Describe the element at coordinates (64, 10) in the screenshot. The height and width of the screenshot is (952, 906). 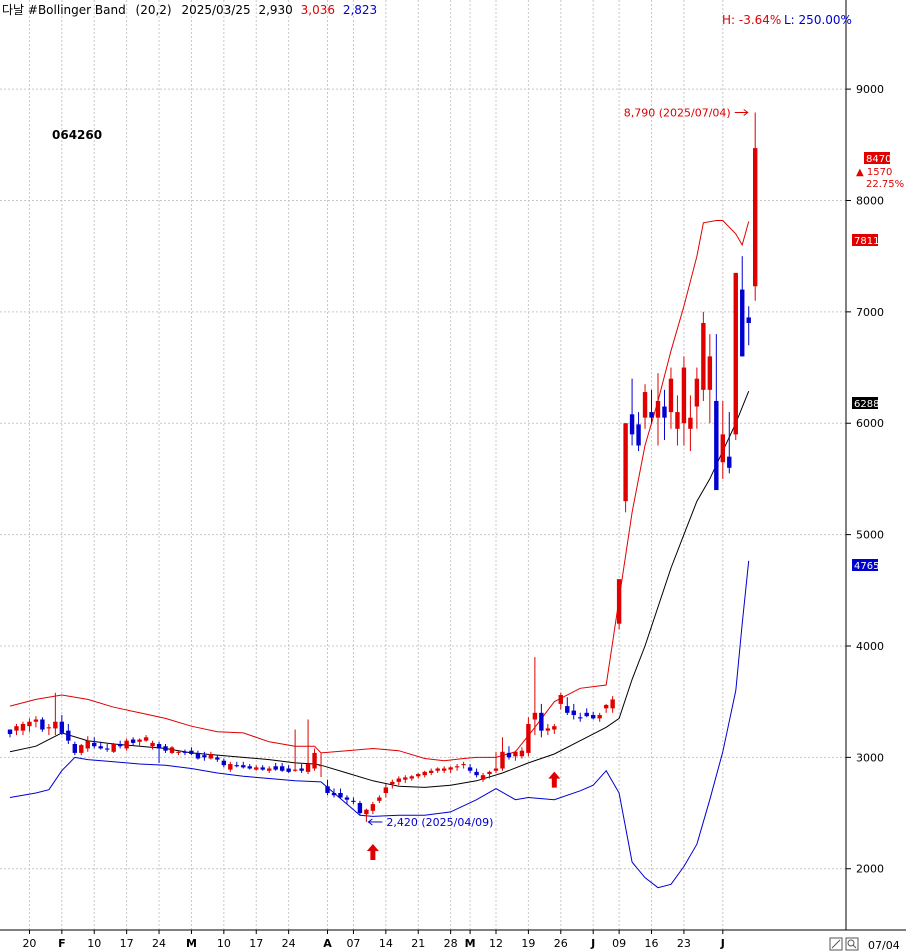
I see `indicator-name: 다날 #Bollinger Band` at that location.